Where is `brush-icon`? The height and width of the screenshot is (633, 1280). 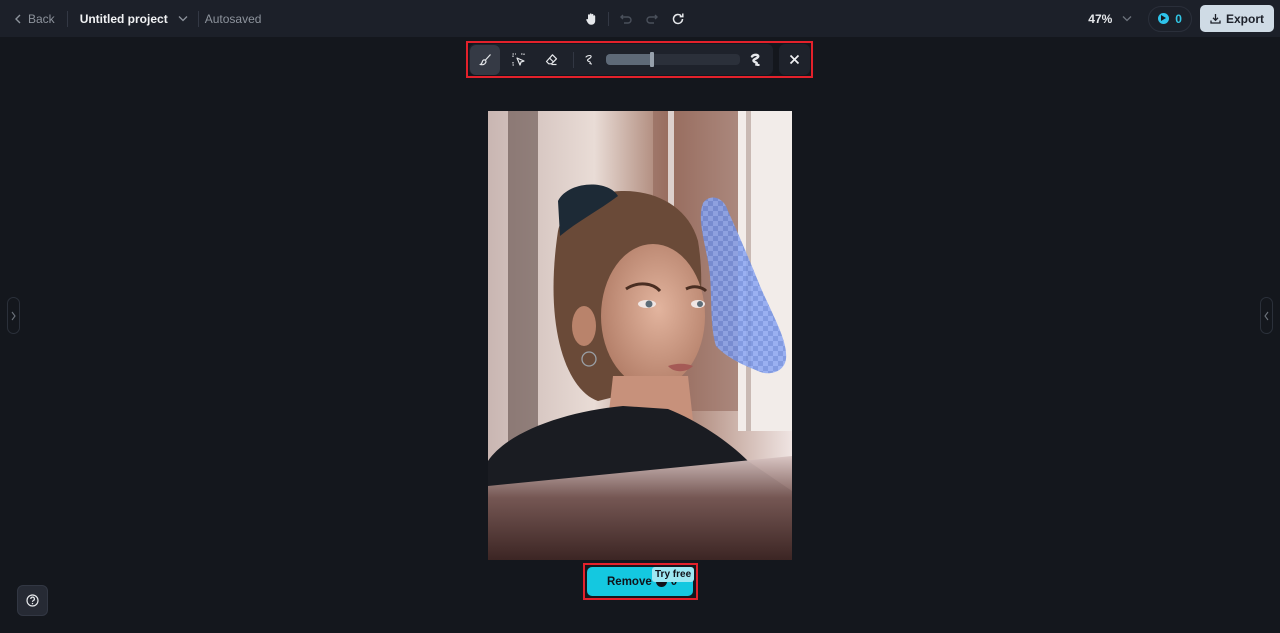 brush-icon is located at coordinates (484, 60).